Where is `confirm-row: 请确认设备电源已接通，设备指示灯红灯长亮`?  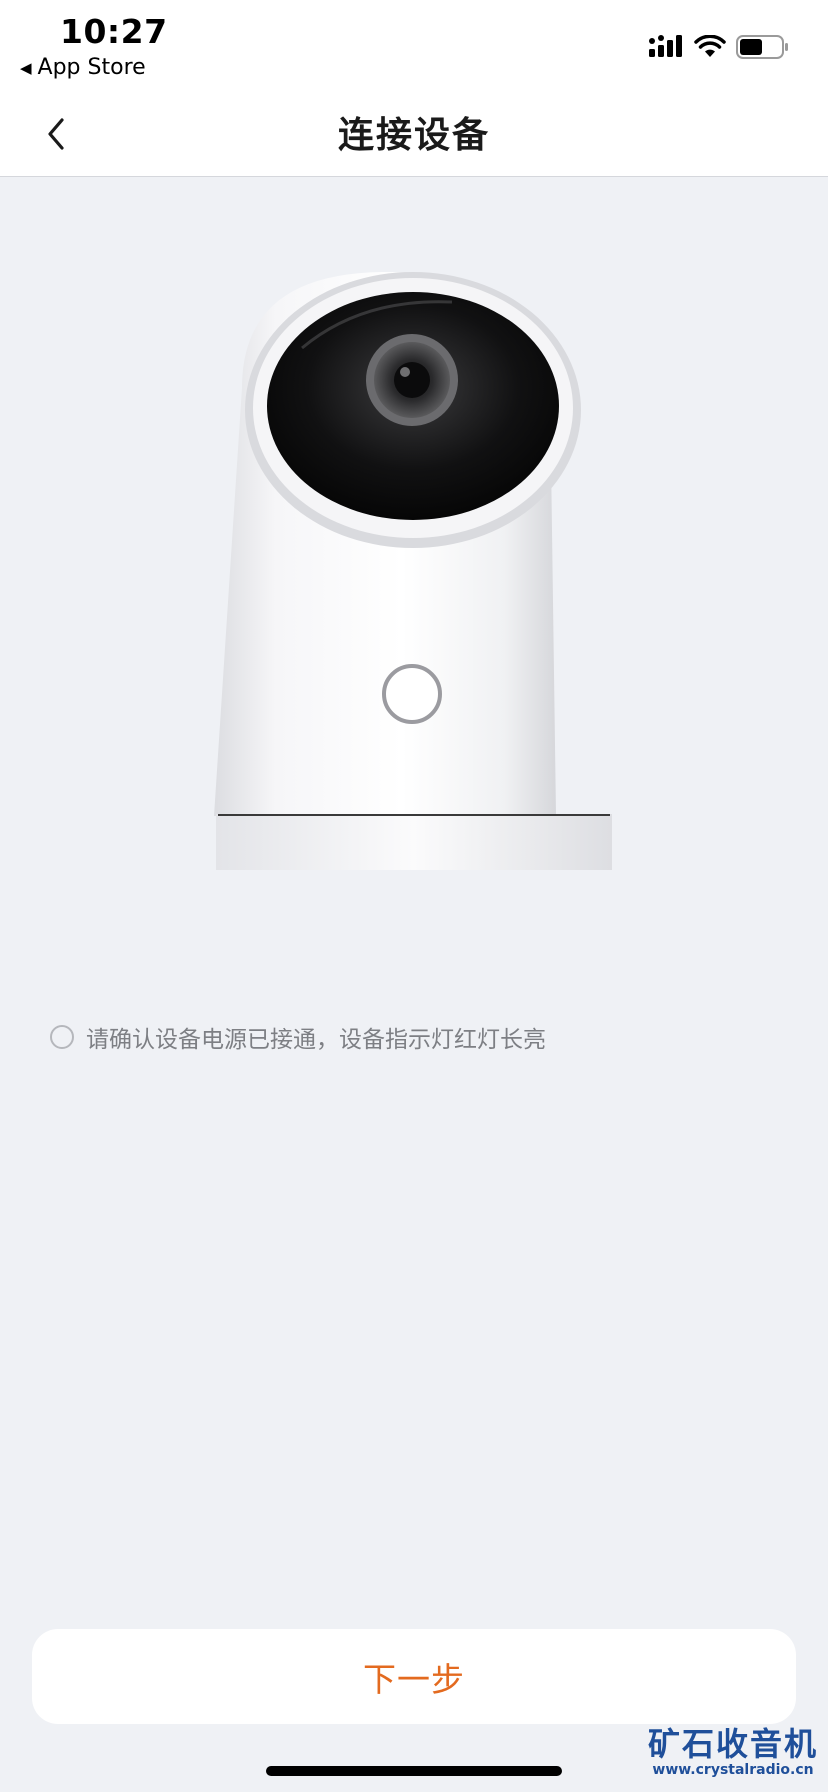
confirm-row: 请确认设备电源已接通，设备指示灯红灯长亮 is located at coordinates (298, 1037).